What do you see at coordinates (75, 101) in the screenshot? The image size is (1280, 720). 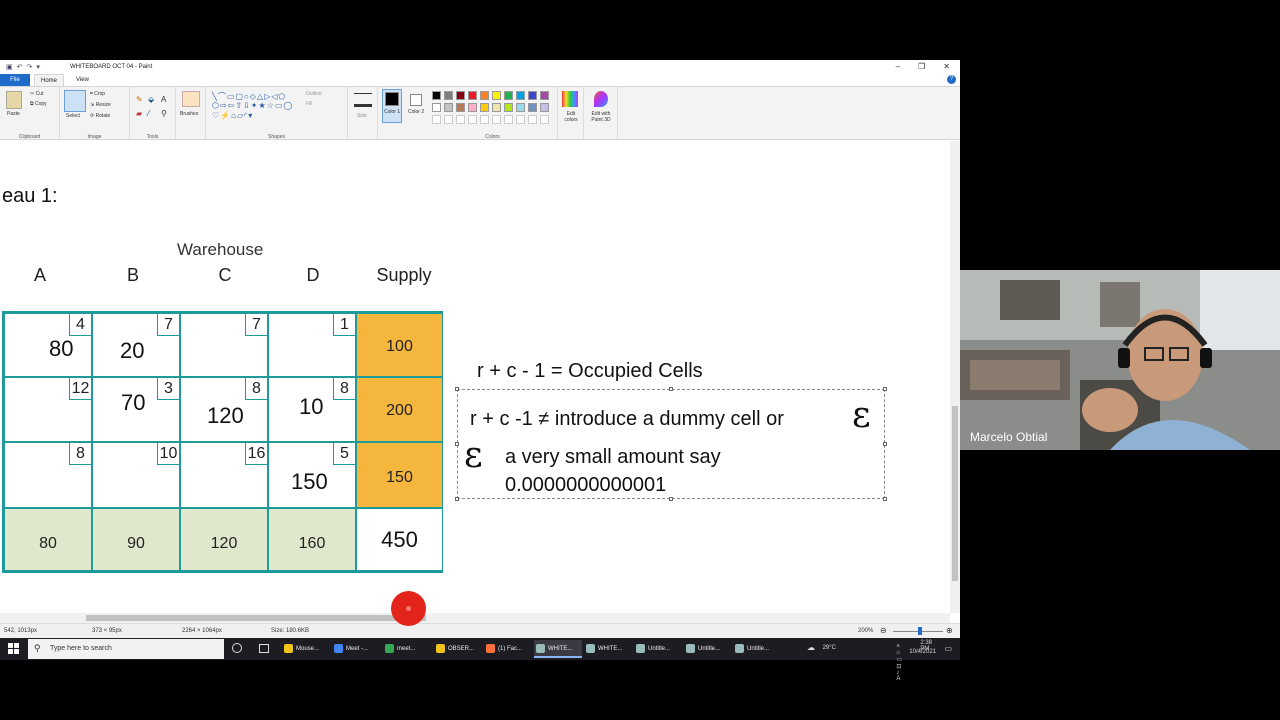 I see `select-icon` at bounding box center [75, 101].